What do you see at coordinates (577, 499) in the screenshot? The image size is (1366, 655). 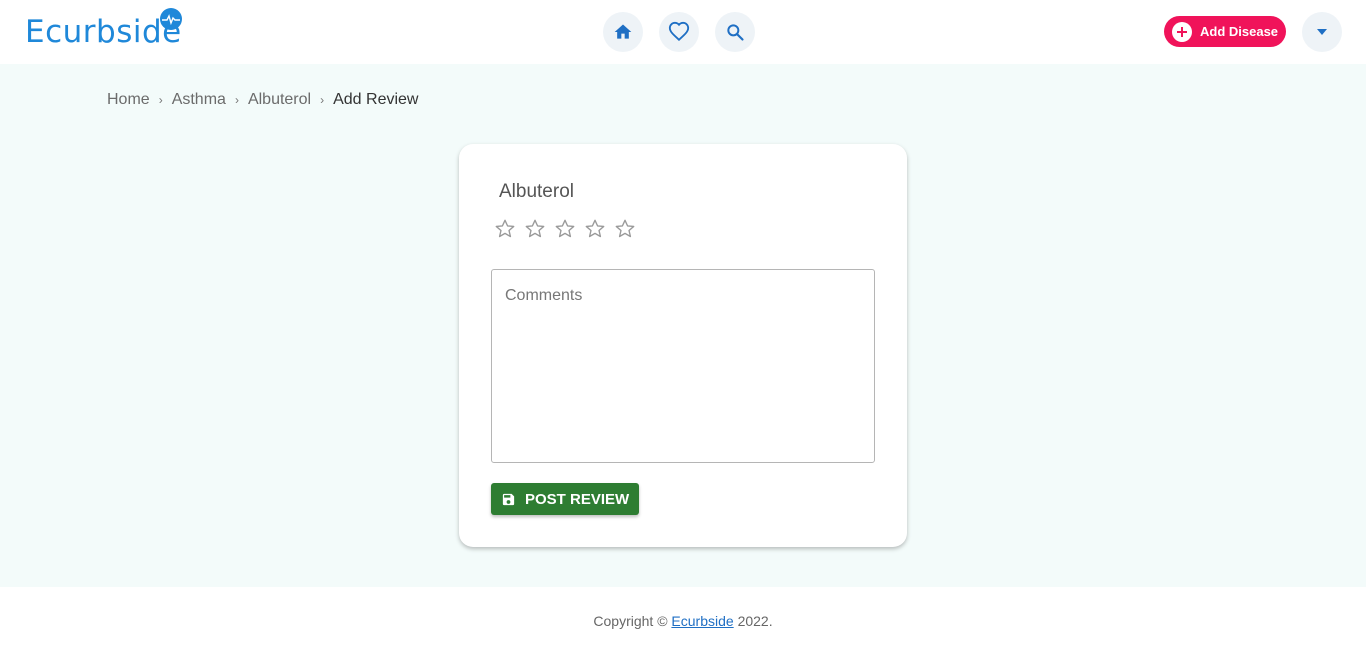 I see `post-review-label: POST REVIEW` at bounding box center [577, 499].